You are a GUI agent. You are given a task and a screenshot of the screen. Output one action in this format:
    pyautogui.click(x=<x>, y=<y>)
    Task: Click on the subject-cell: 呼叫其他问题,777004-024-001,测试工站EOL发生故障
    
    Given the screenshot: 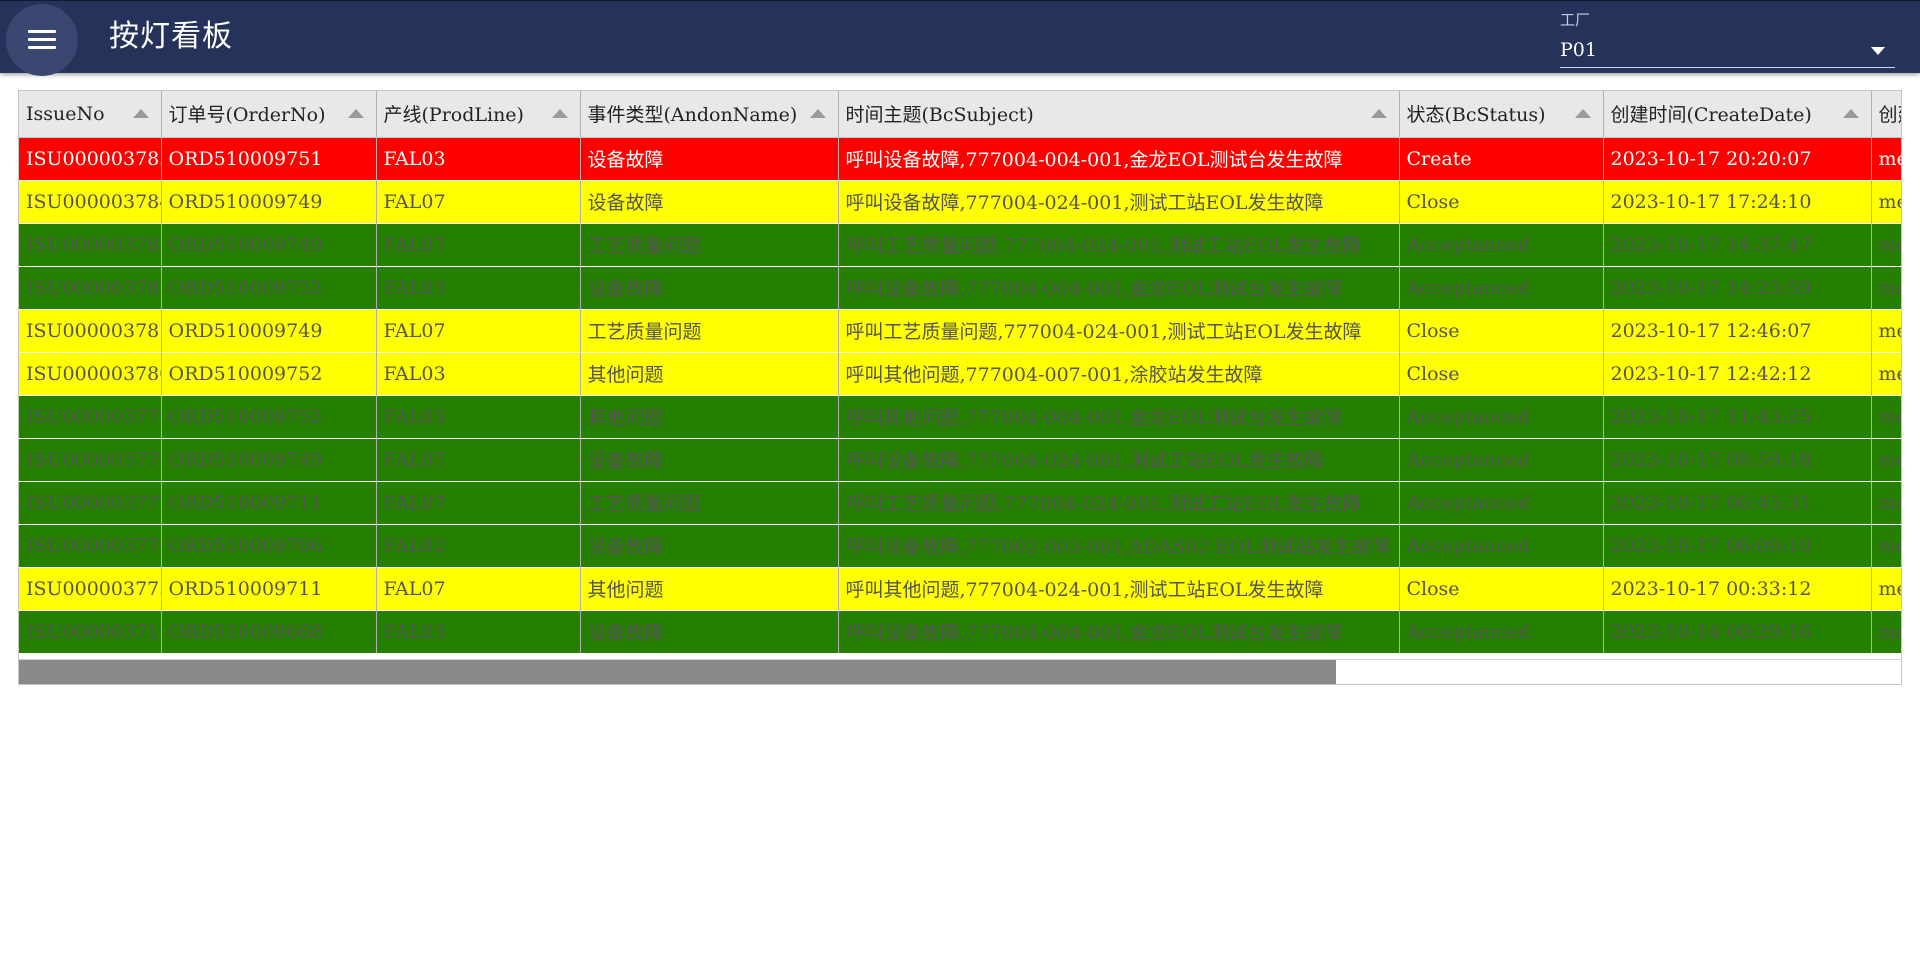 What is the action you would take?
    pyautogui.click(x=1119, y=588)
    